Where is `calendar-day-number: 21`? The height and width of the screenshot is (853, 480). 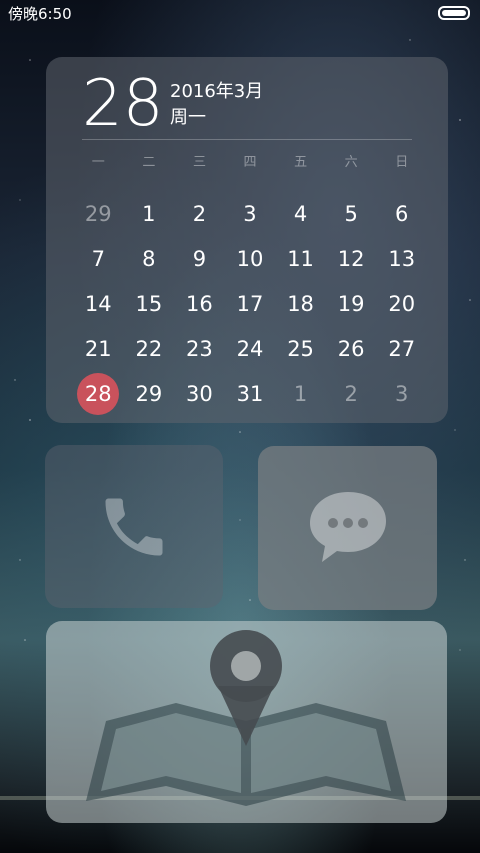
calendar-day-number: 21 is located at coordinates (98, 348).